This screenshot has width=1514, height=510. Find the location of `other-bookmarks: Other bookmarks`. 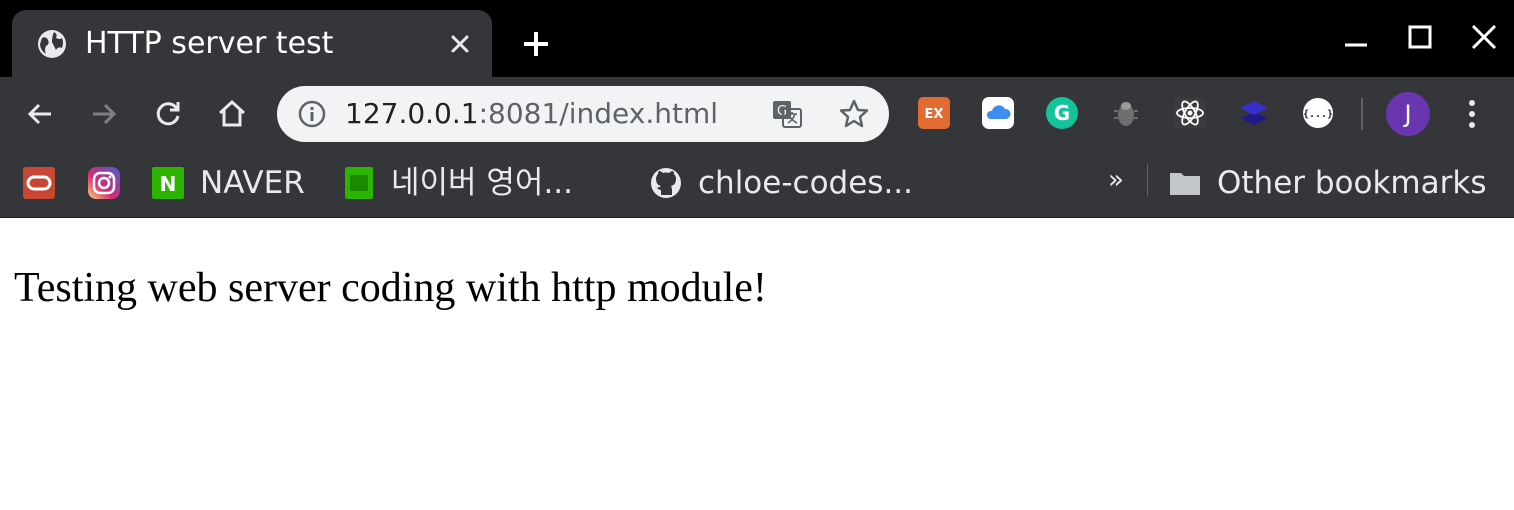

other-bookmarks: Other bookmarks is located at coordinates (1334, 183).